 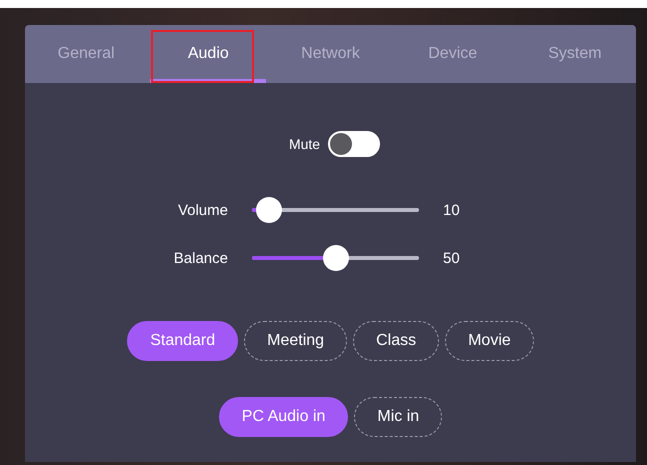 I want to click on mute-toggle, so click(x=354, y=144).